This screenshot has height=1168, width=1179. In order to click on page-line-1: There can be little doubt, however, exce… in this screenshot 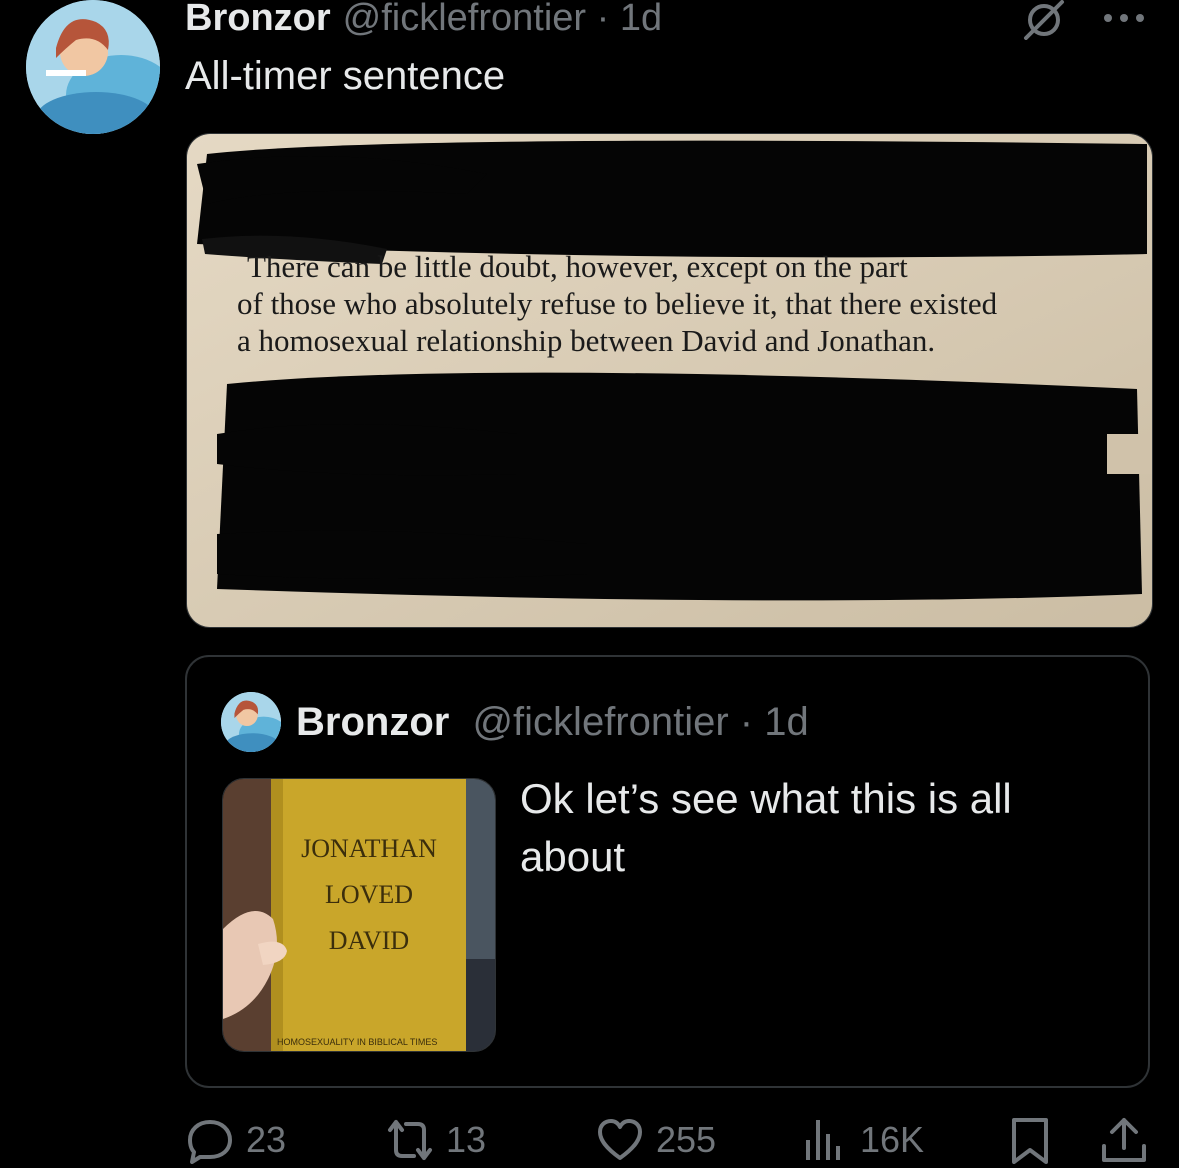, I will do `click(577, 266)`.